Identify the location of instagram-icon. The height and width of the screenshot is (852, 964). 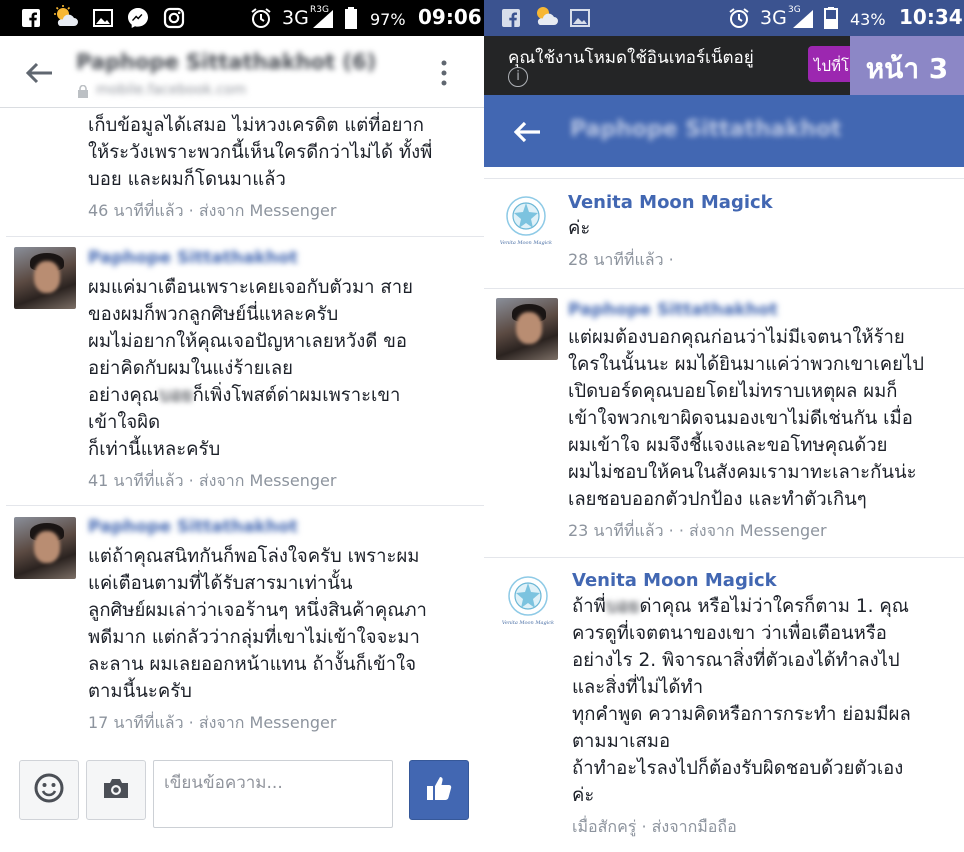
(174, 18).